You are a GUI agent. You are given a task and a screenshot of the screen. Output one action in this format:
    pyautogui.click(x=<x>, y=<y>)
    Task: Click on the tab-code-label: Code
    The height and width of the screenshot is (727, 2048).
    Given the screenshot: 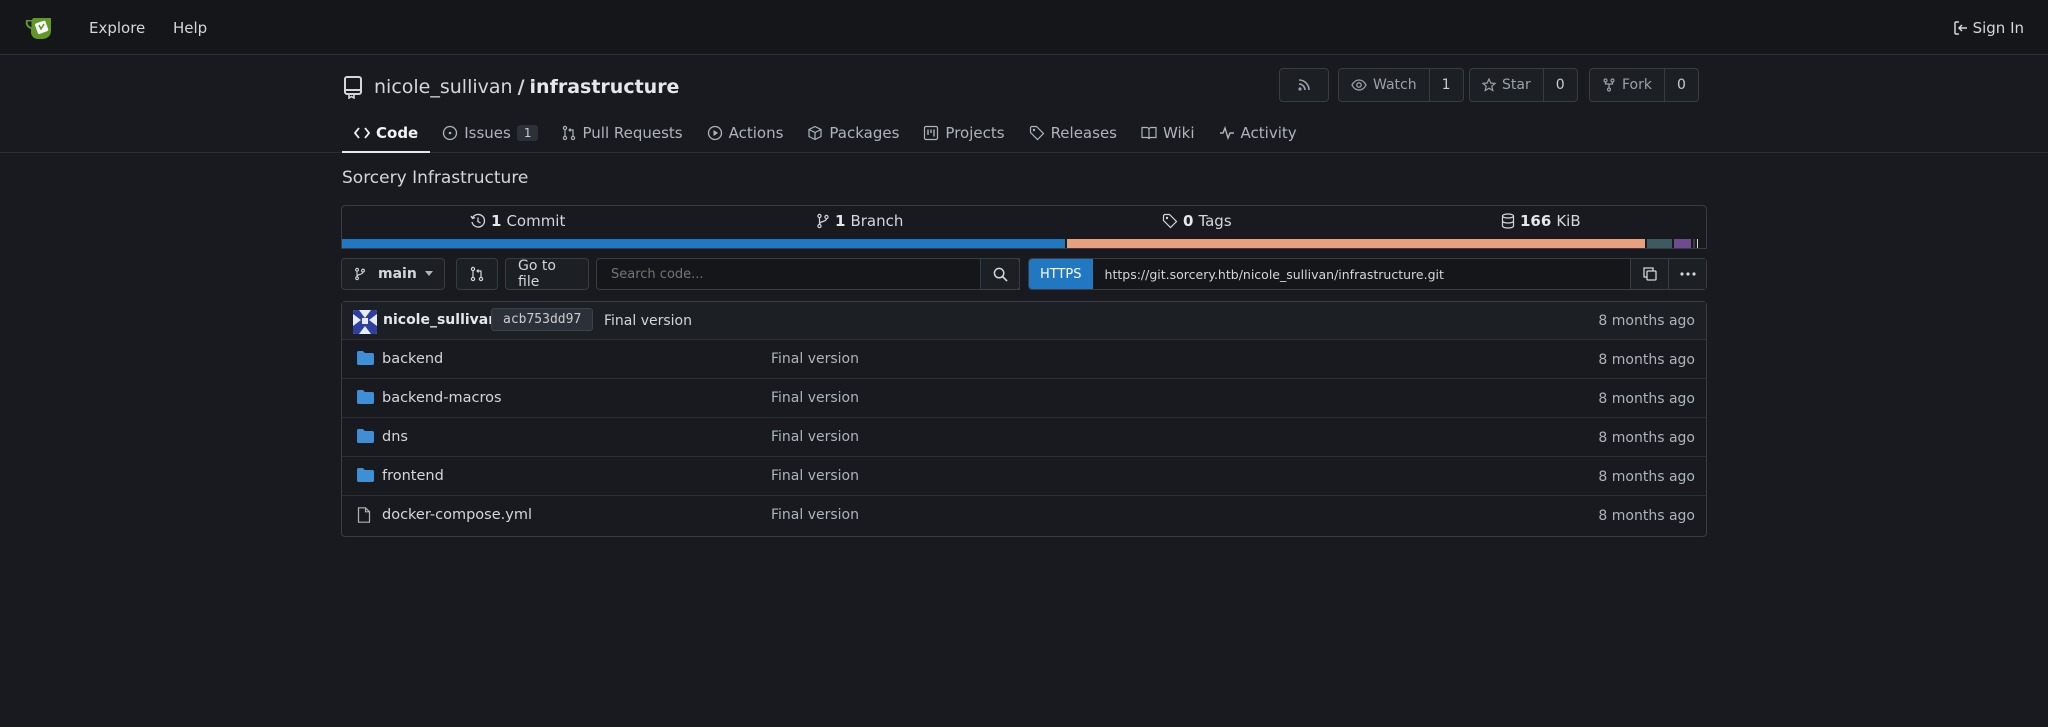 What is the action you would take?
    pyautogui.click(x=397, y=132)
    